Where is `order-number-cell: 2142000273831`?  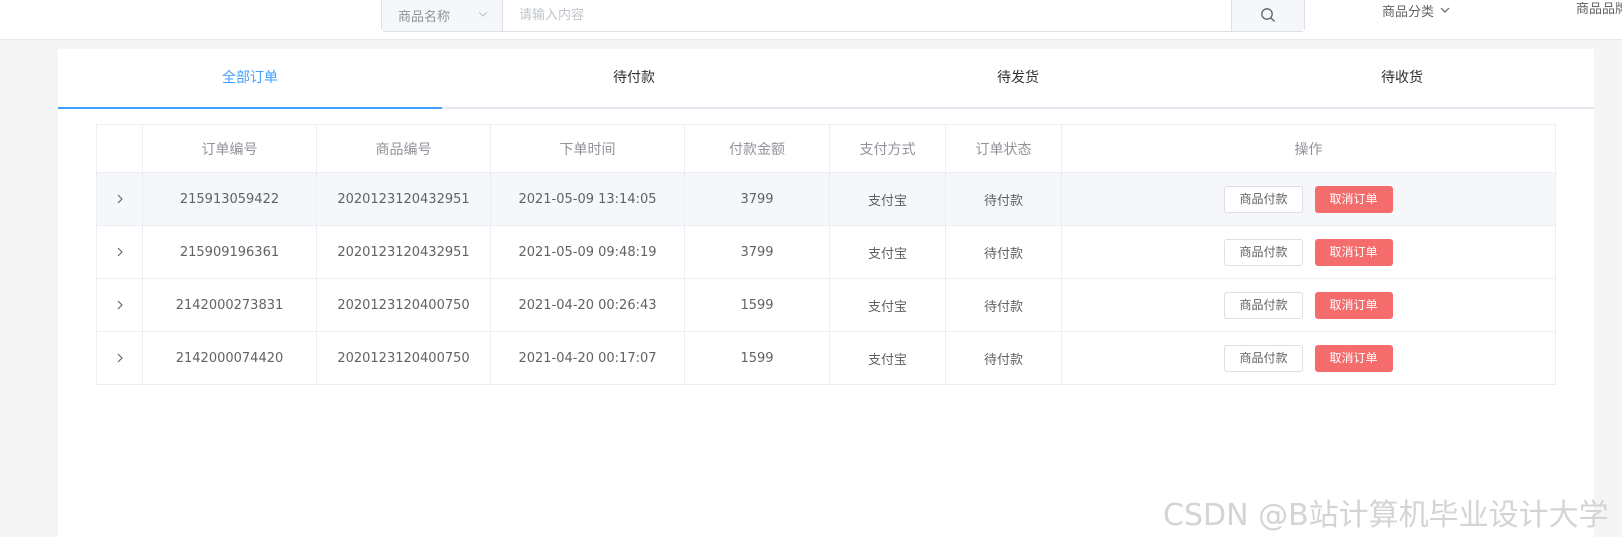 order-number-cell: 2142000273831 is located at coordinates (229, 305).